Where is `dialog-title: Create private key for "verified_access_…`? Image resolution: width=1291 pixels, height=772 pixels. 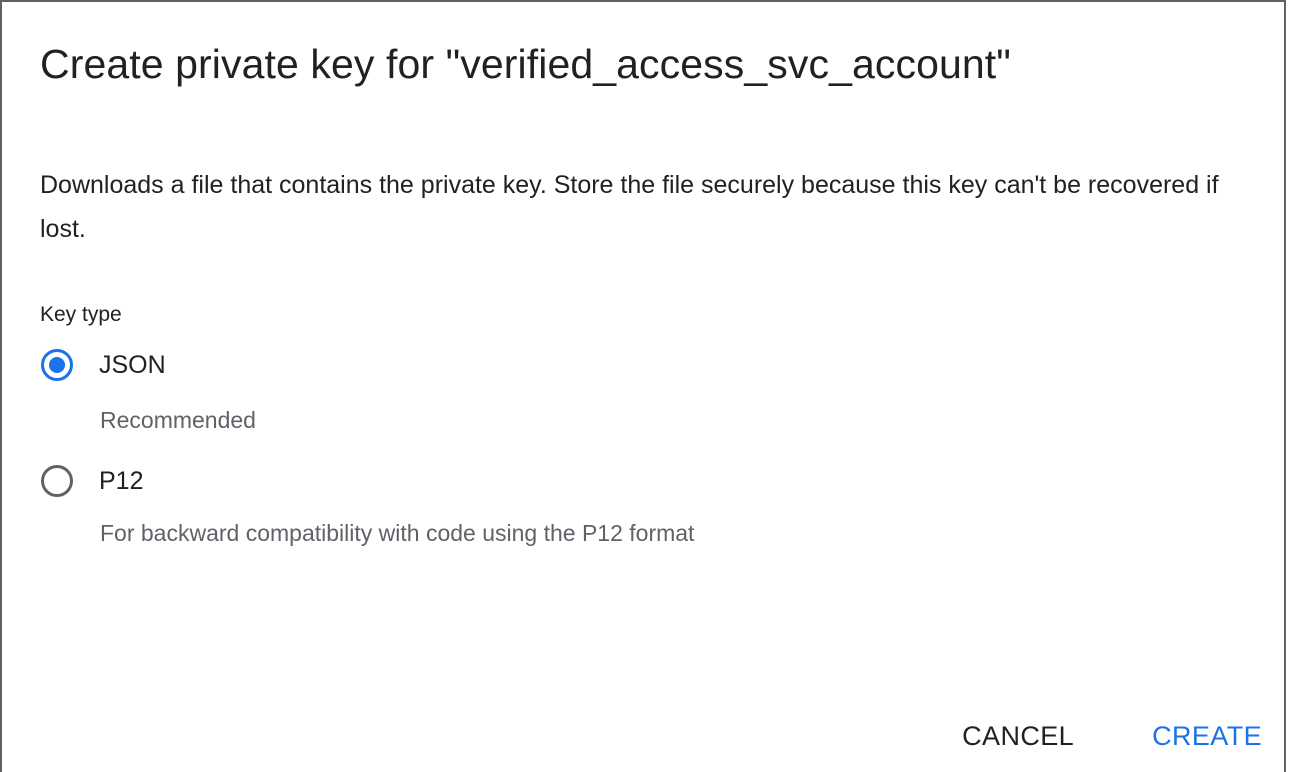
dialog-title: Create private key for "verified_access_… is located at coordinates (525, 64).